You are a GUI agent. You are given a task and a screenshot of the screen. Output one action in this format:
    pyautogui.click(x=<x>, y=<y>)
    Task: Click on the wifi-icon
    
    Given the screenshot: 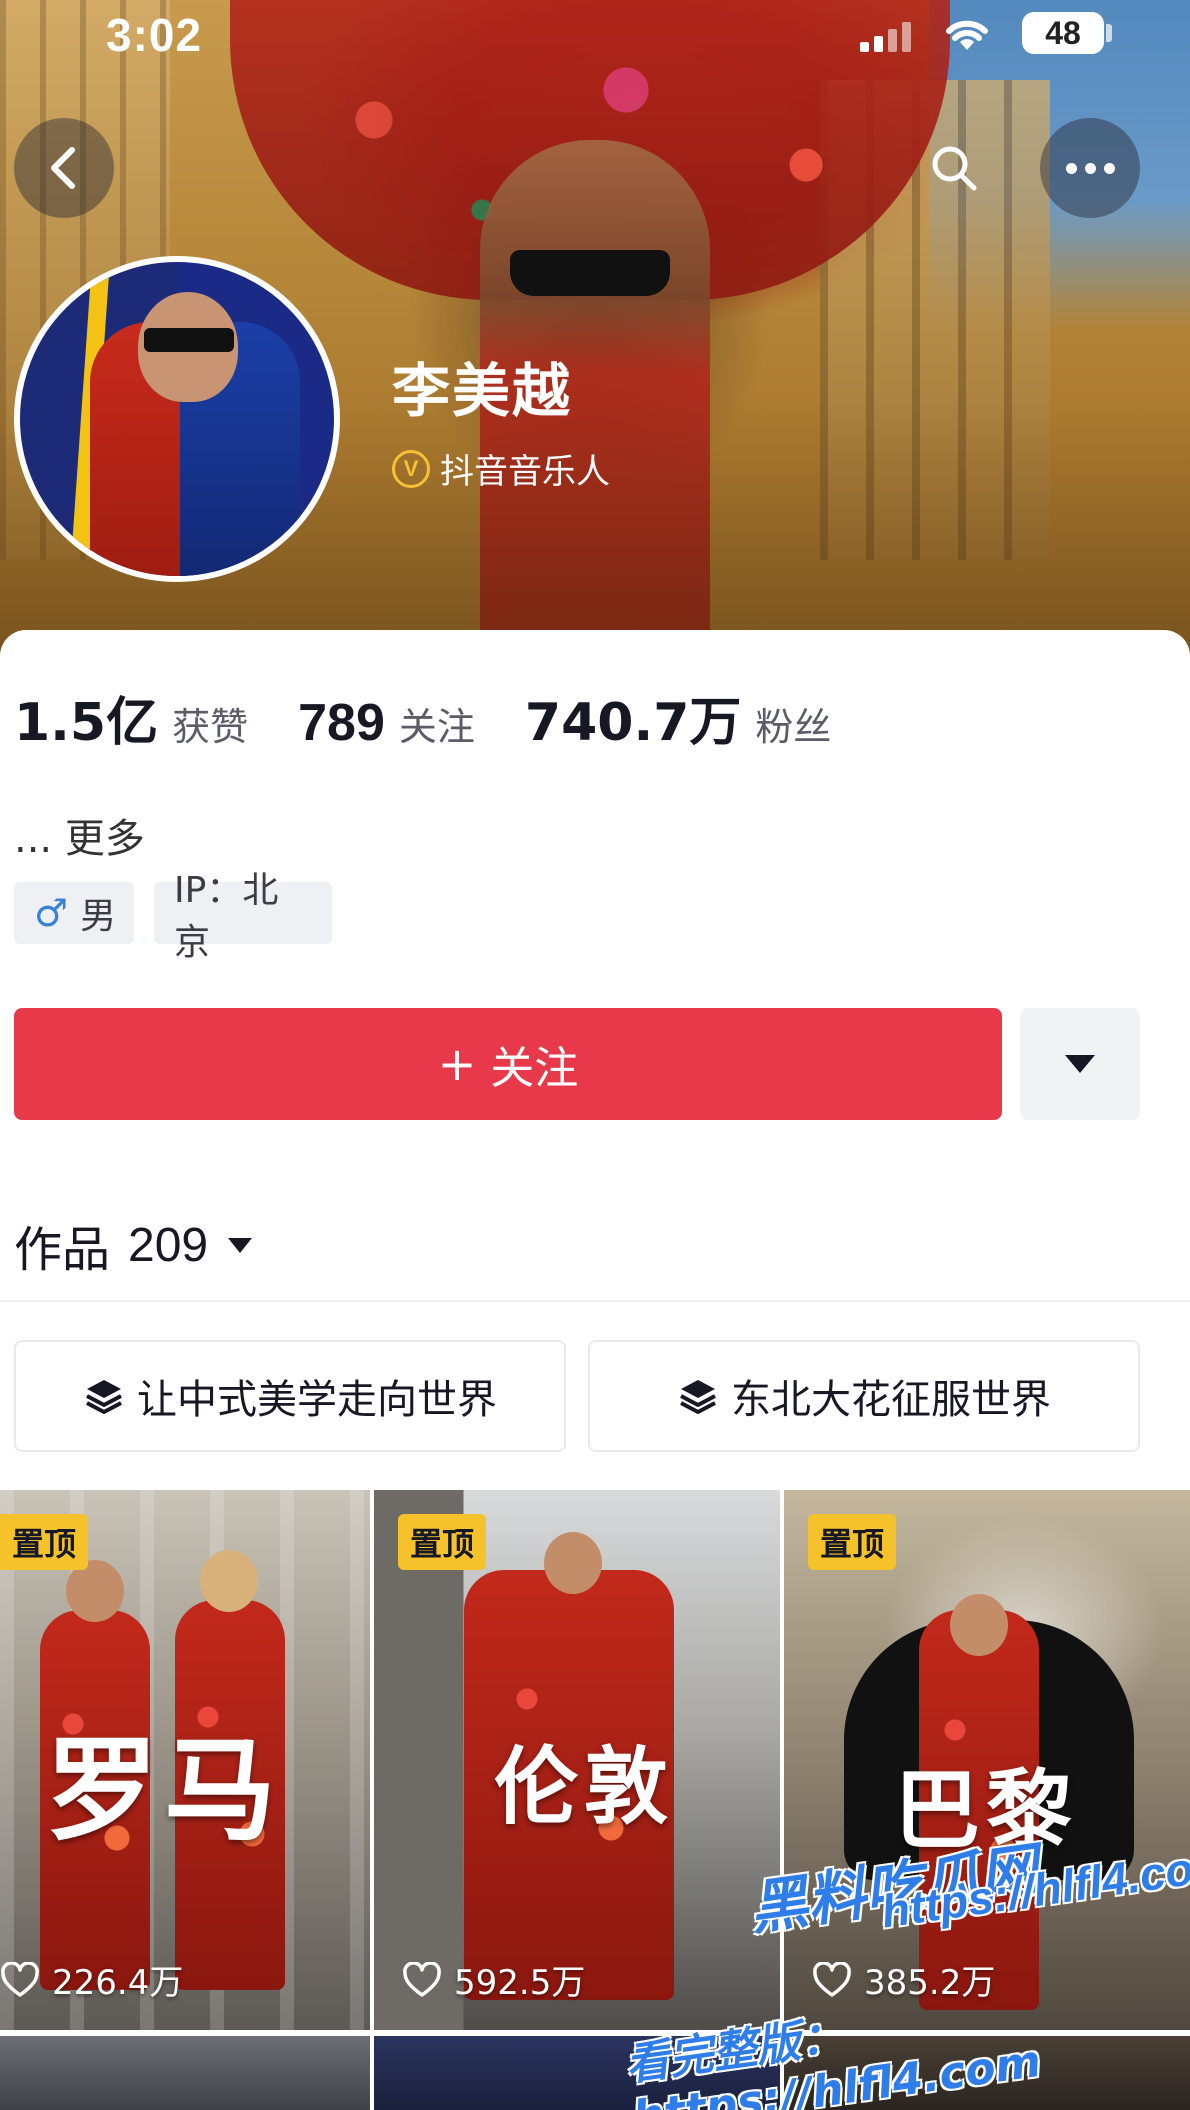 What is the action you would take?
    pyautogui.click(x=967, y=35)
    